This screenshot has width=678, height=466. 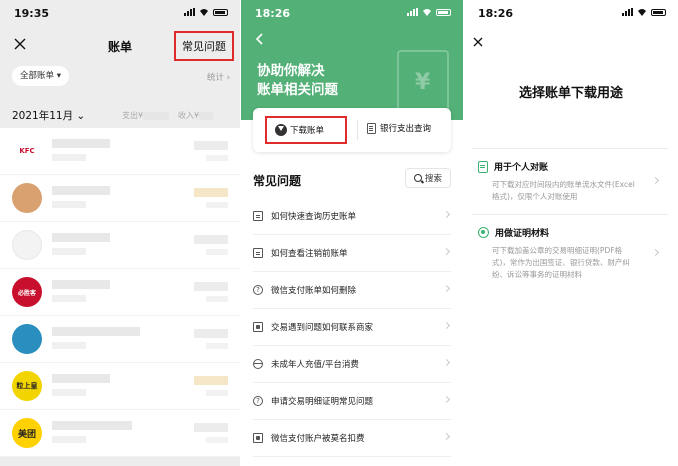 I want to click on faq-item-label: 如何查看注销前账单, so click(x=309, y=254).